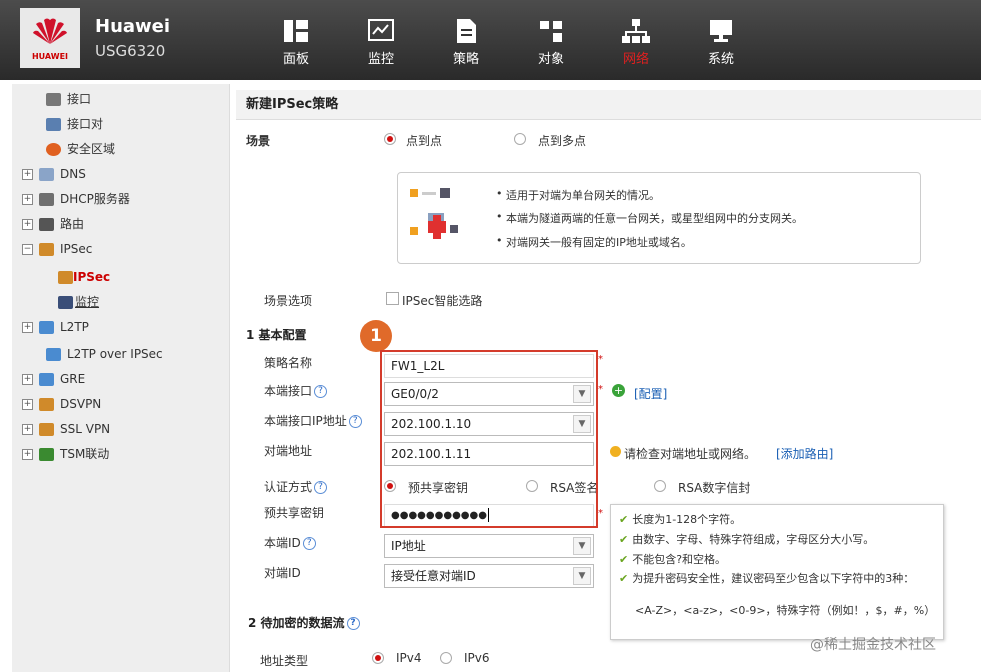 The width and height of the screenshot is (991, 672). What do you see at coordinates (288, 487) in the screenshot?
I see `label-text: 认证方式` at bounding box center [288, 487].